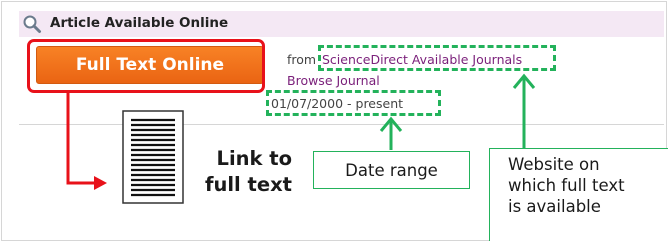  I want to click on date-range-callout-text: Date range, so click(391, 170).